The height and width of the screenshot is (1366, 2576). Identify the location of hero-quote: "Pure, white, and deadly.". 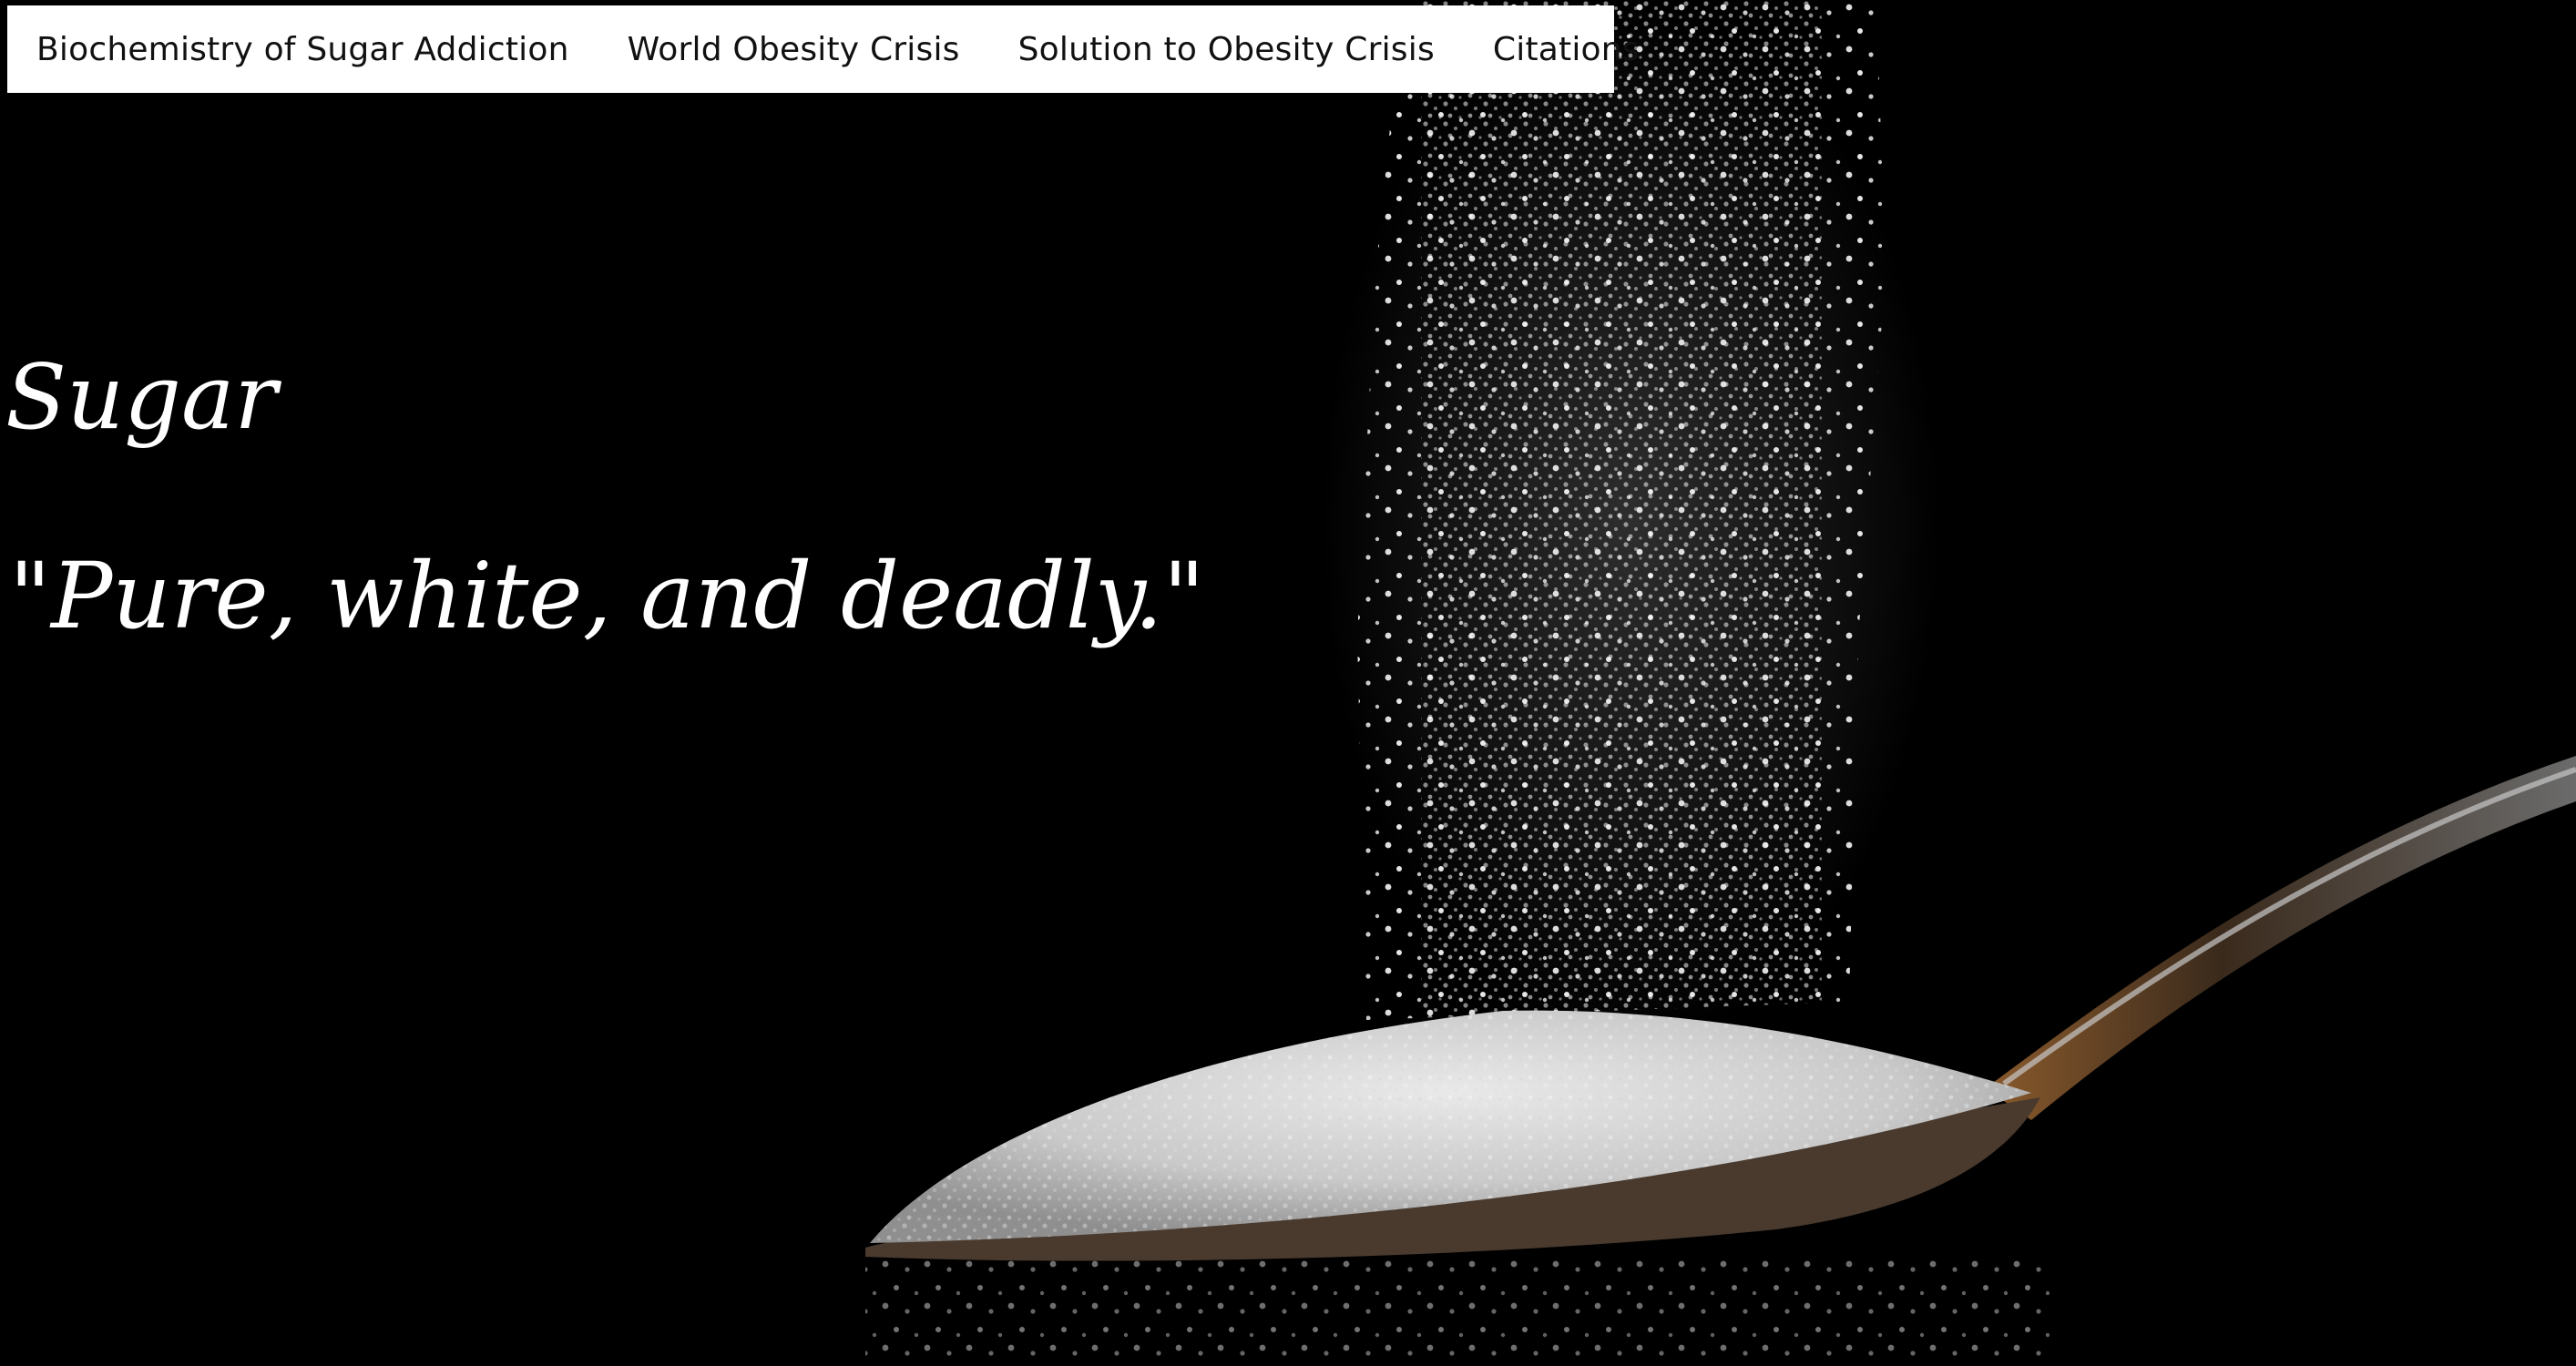
(607, 596).